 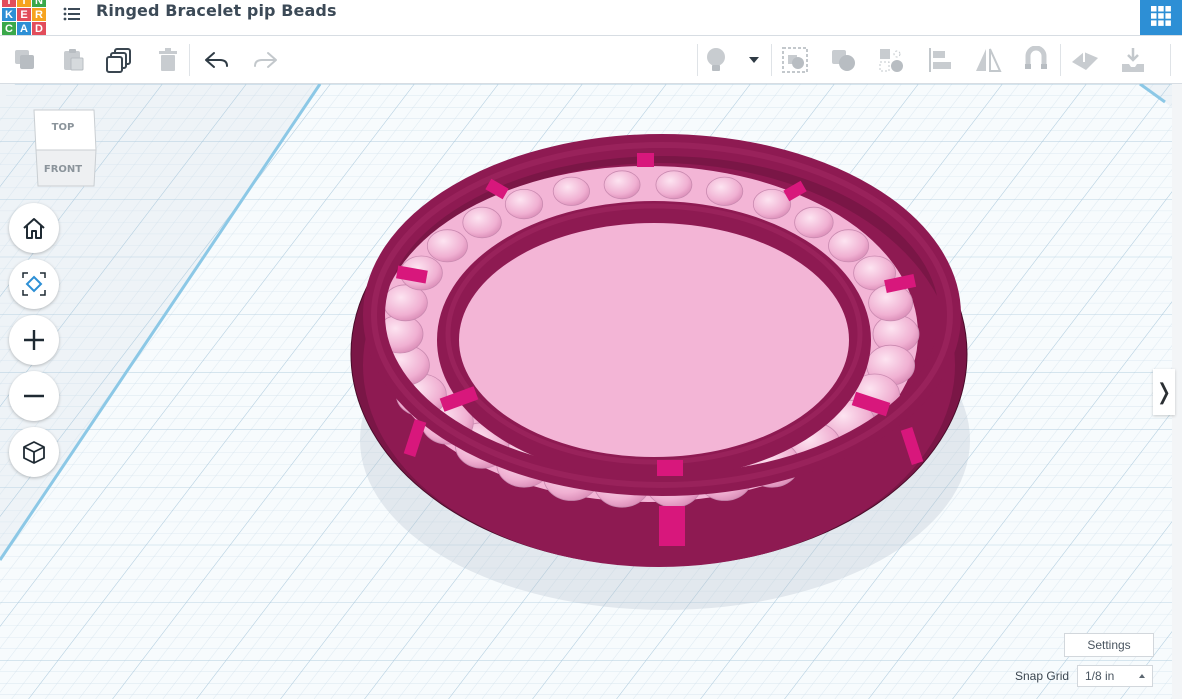 I want to click on duplicate-button, so click(x=119, y=60).